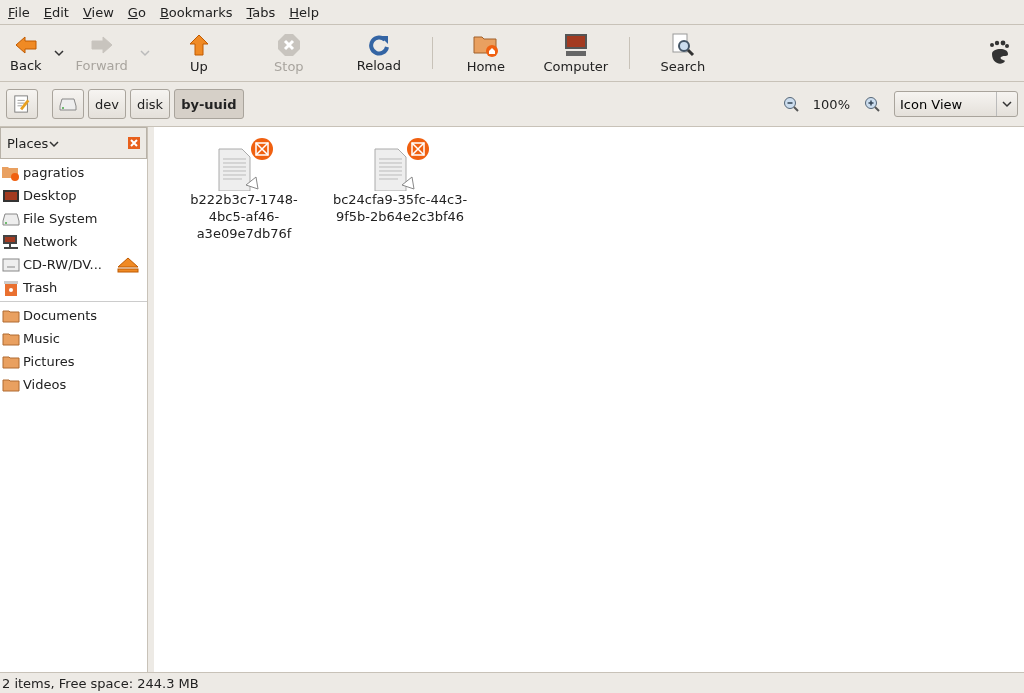 This screenshot has width=1024, height=693. Describe the element at coordinates (244, 216) in the screenshot. I see `file-name: b222b3c7-1748- 4bc5-af46- a3e09e7db76f` at that location.